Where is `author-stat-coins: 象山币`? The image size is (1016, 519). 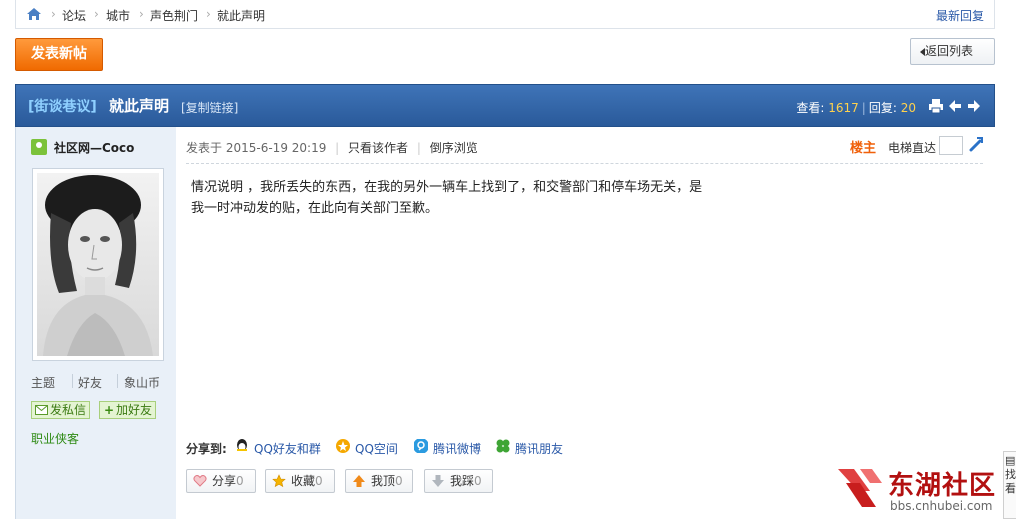
author-stat-coins: 象山币 is located at coordinates (142, 382).